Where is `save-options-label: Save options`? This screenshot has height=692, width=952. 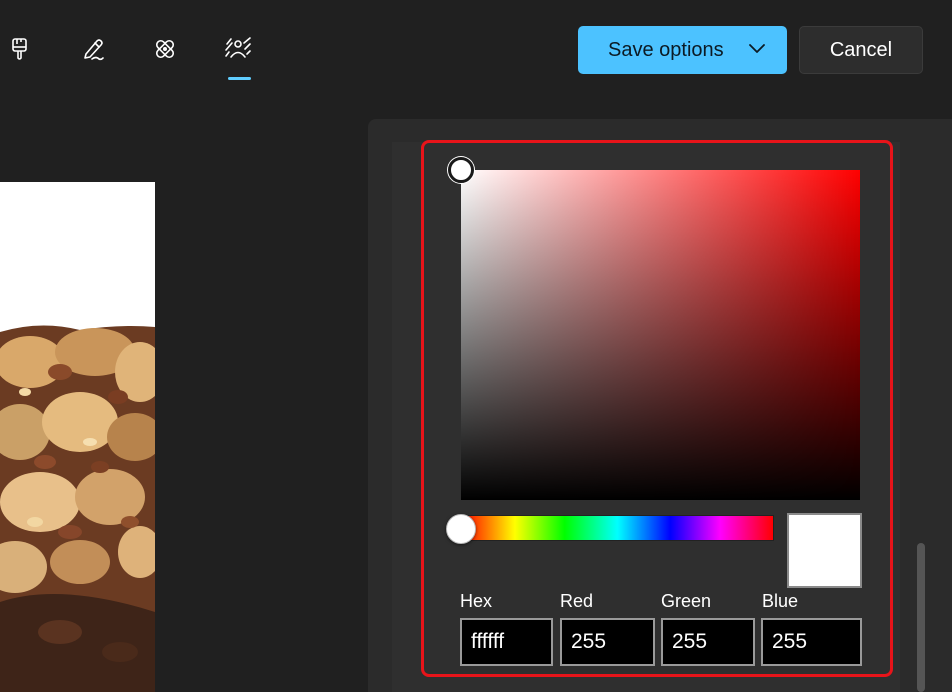
save-options-label: Save options is located at coordinates (666, 50).